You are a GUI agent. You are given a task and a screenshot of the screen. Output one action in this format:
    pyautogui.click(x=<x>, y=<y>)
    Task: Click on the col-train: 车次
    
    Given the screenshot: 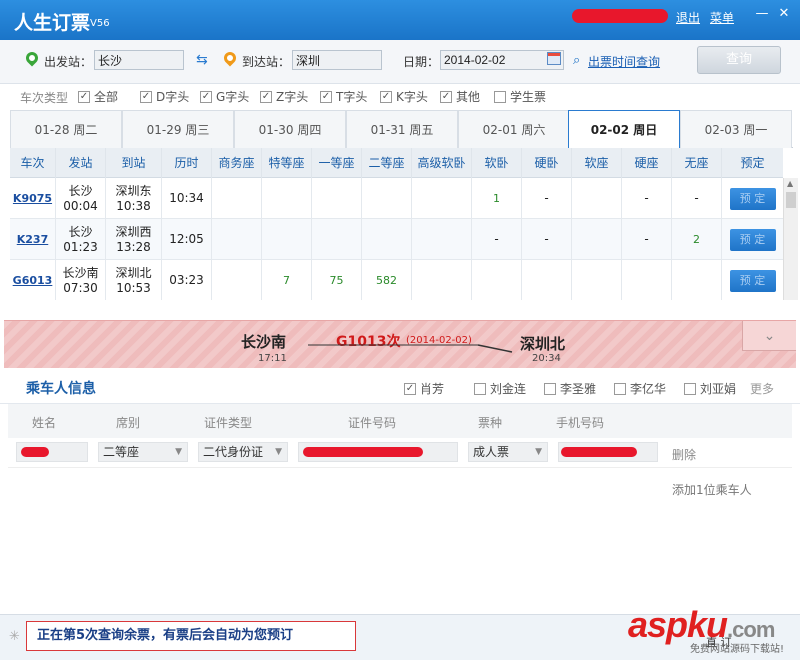 What is the action you would take?
    pyautogui.click(x=33, y=163)
    